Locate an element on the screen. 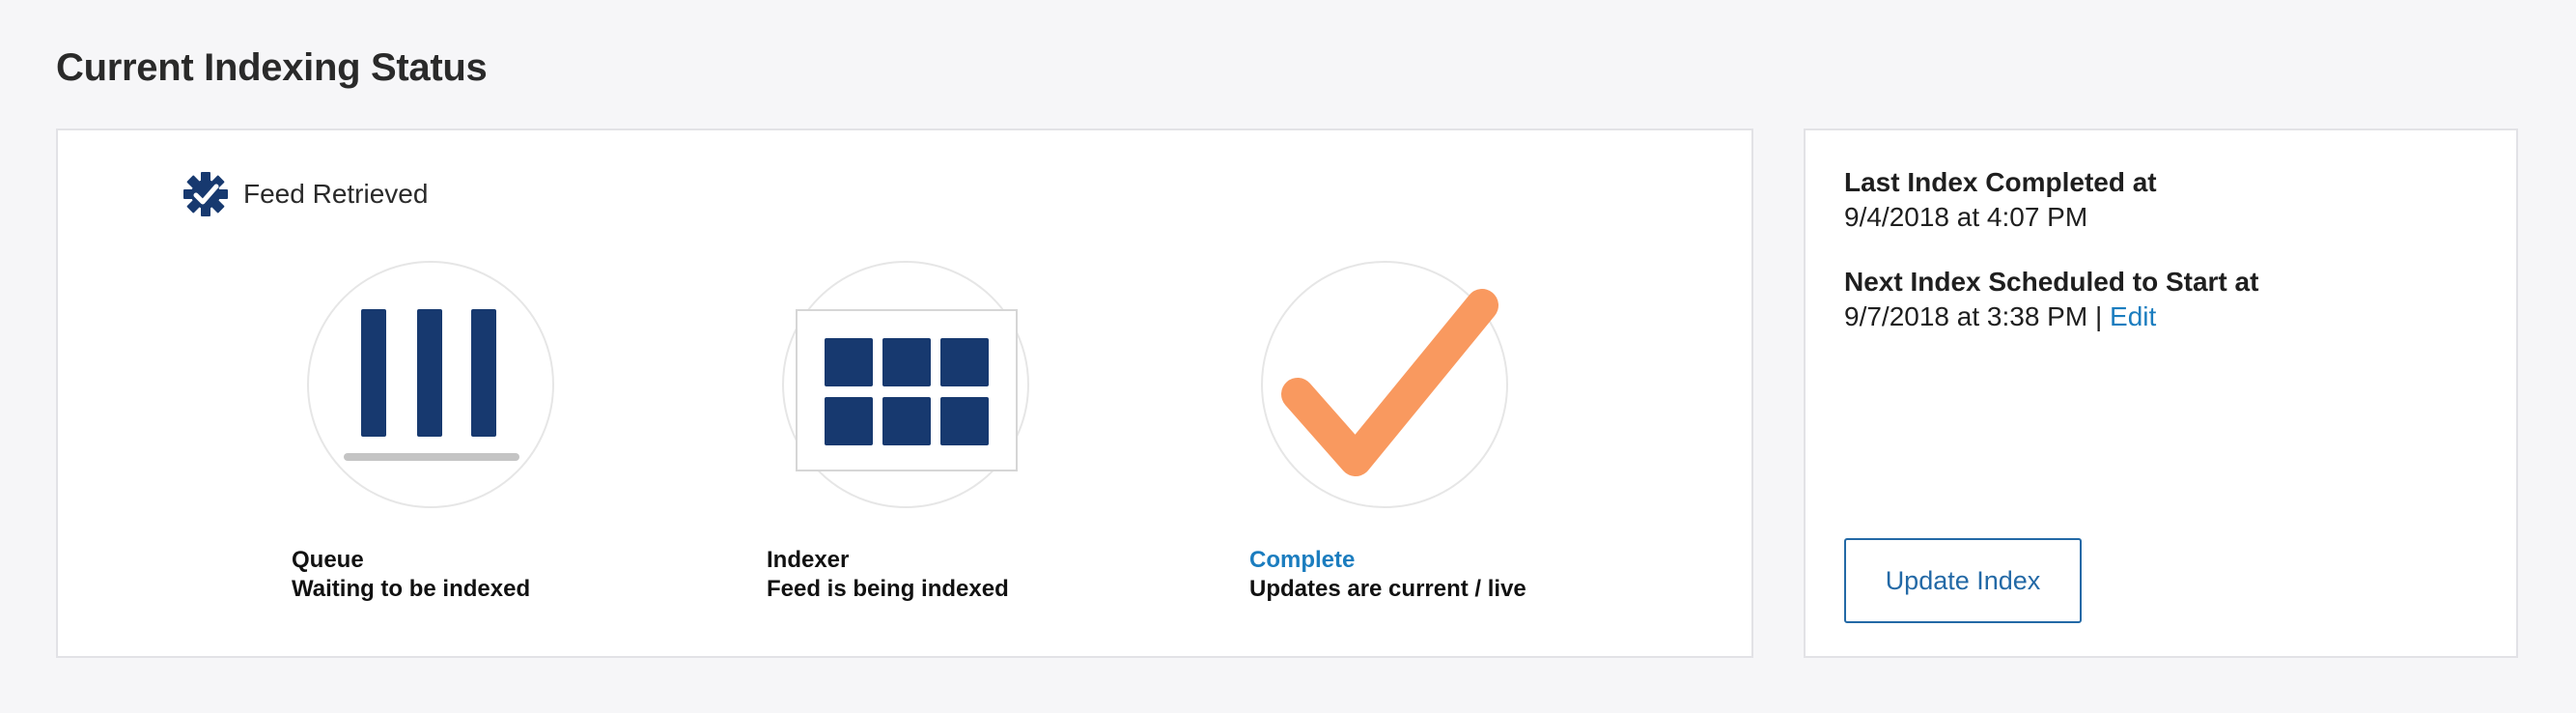 The width and height of the screenshot is (2576, 713). index-grid-icon is located at coordinates (907, 390).